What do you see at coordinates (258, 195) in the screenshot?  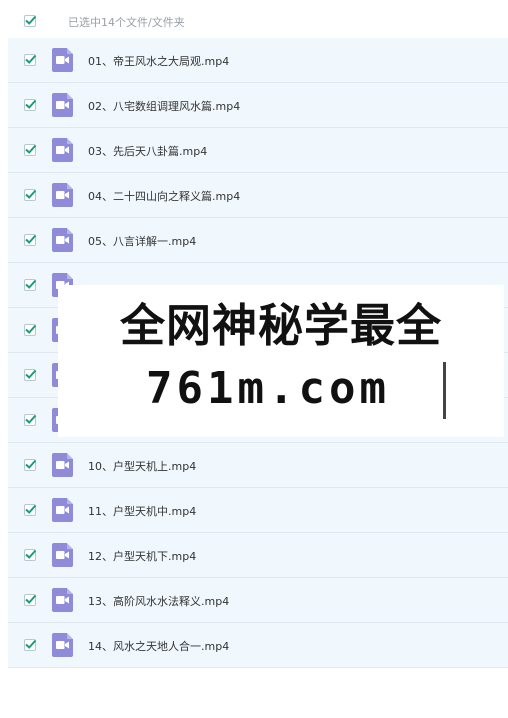 I see `file-row: 04、二十四山向之释义篇.mp4` at bounding box center [258, 195].